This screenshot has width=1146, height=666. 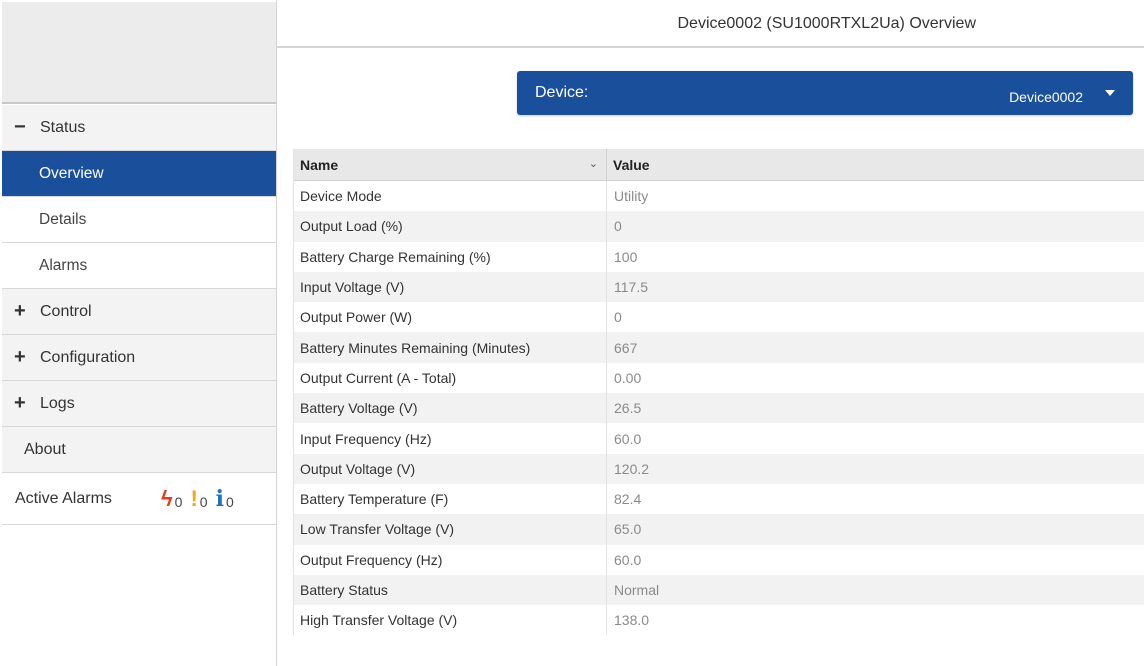 What do you see at coordinates (450, 164) in the screenshot?
I see `column-header-name: Name ⌄` at bounding box center [450, 164].